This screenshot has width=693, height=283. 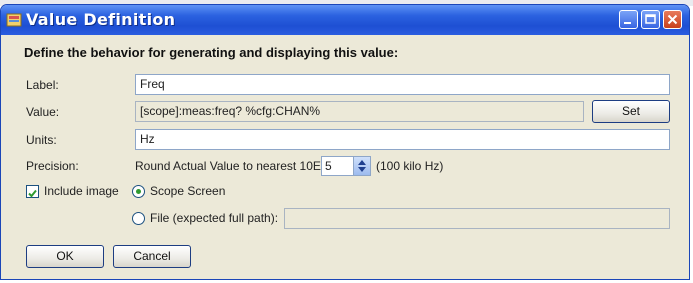 I want to click on cancel-button: Cancel, so click(x=152, y=256).